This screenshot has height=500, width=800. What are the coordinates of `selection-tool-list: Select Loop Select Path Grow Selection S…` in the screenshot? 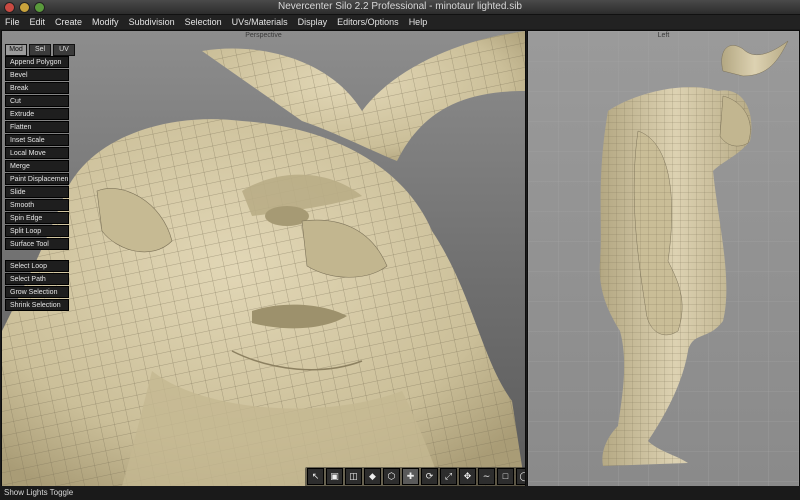 It's located at (37, 286).